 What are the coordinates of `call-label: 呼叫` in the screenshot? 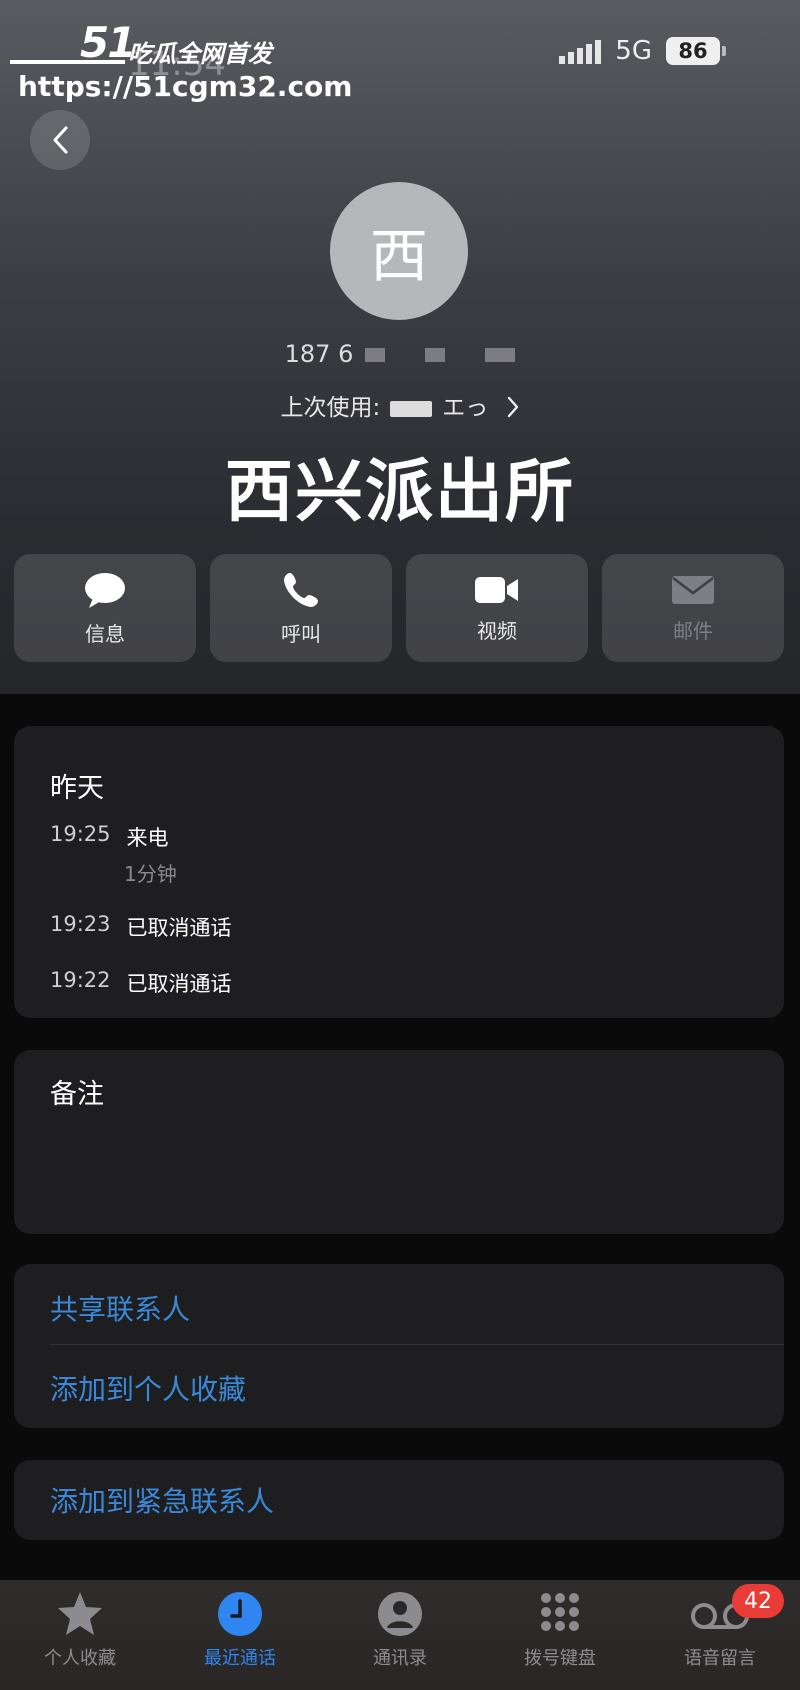 It's located at (301, 633).